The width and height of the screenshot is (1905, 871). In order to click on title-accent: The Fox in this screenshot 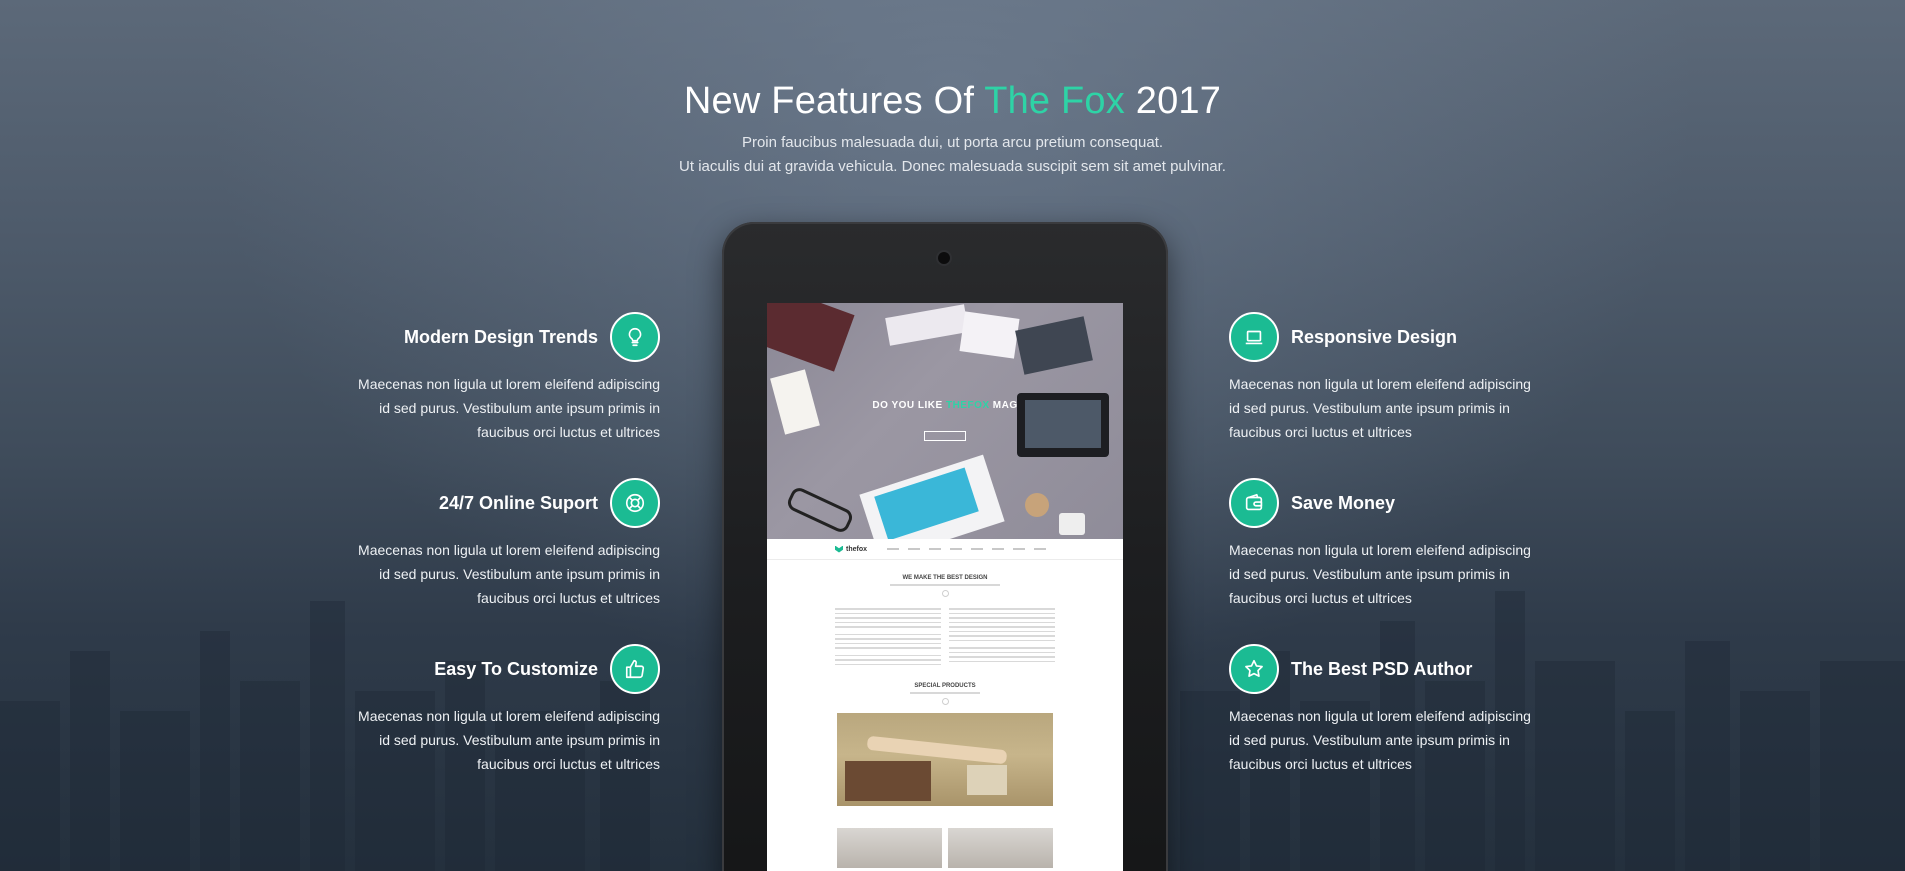, I will do `click(1054, 101)`.